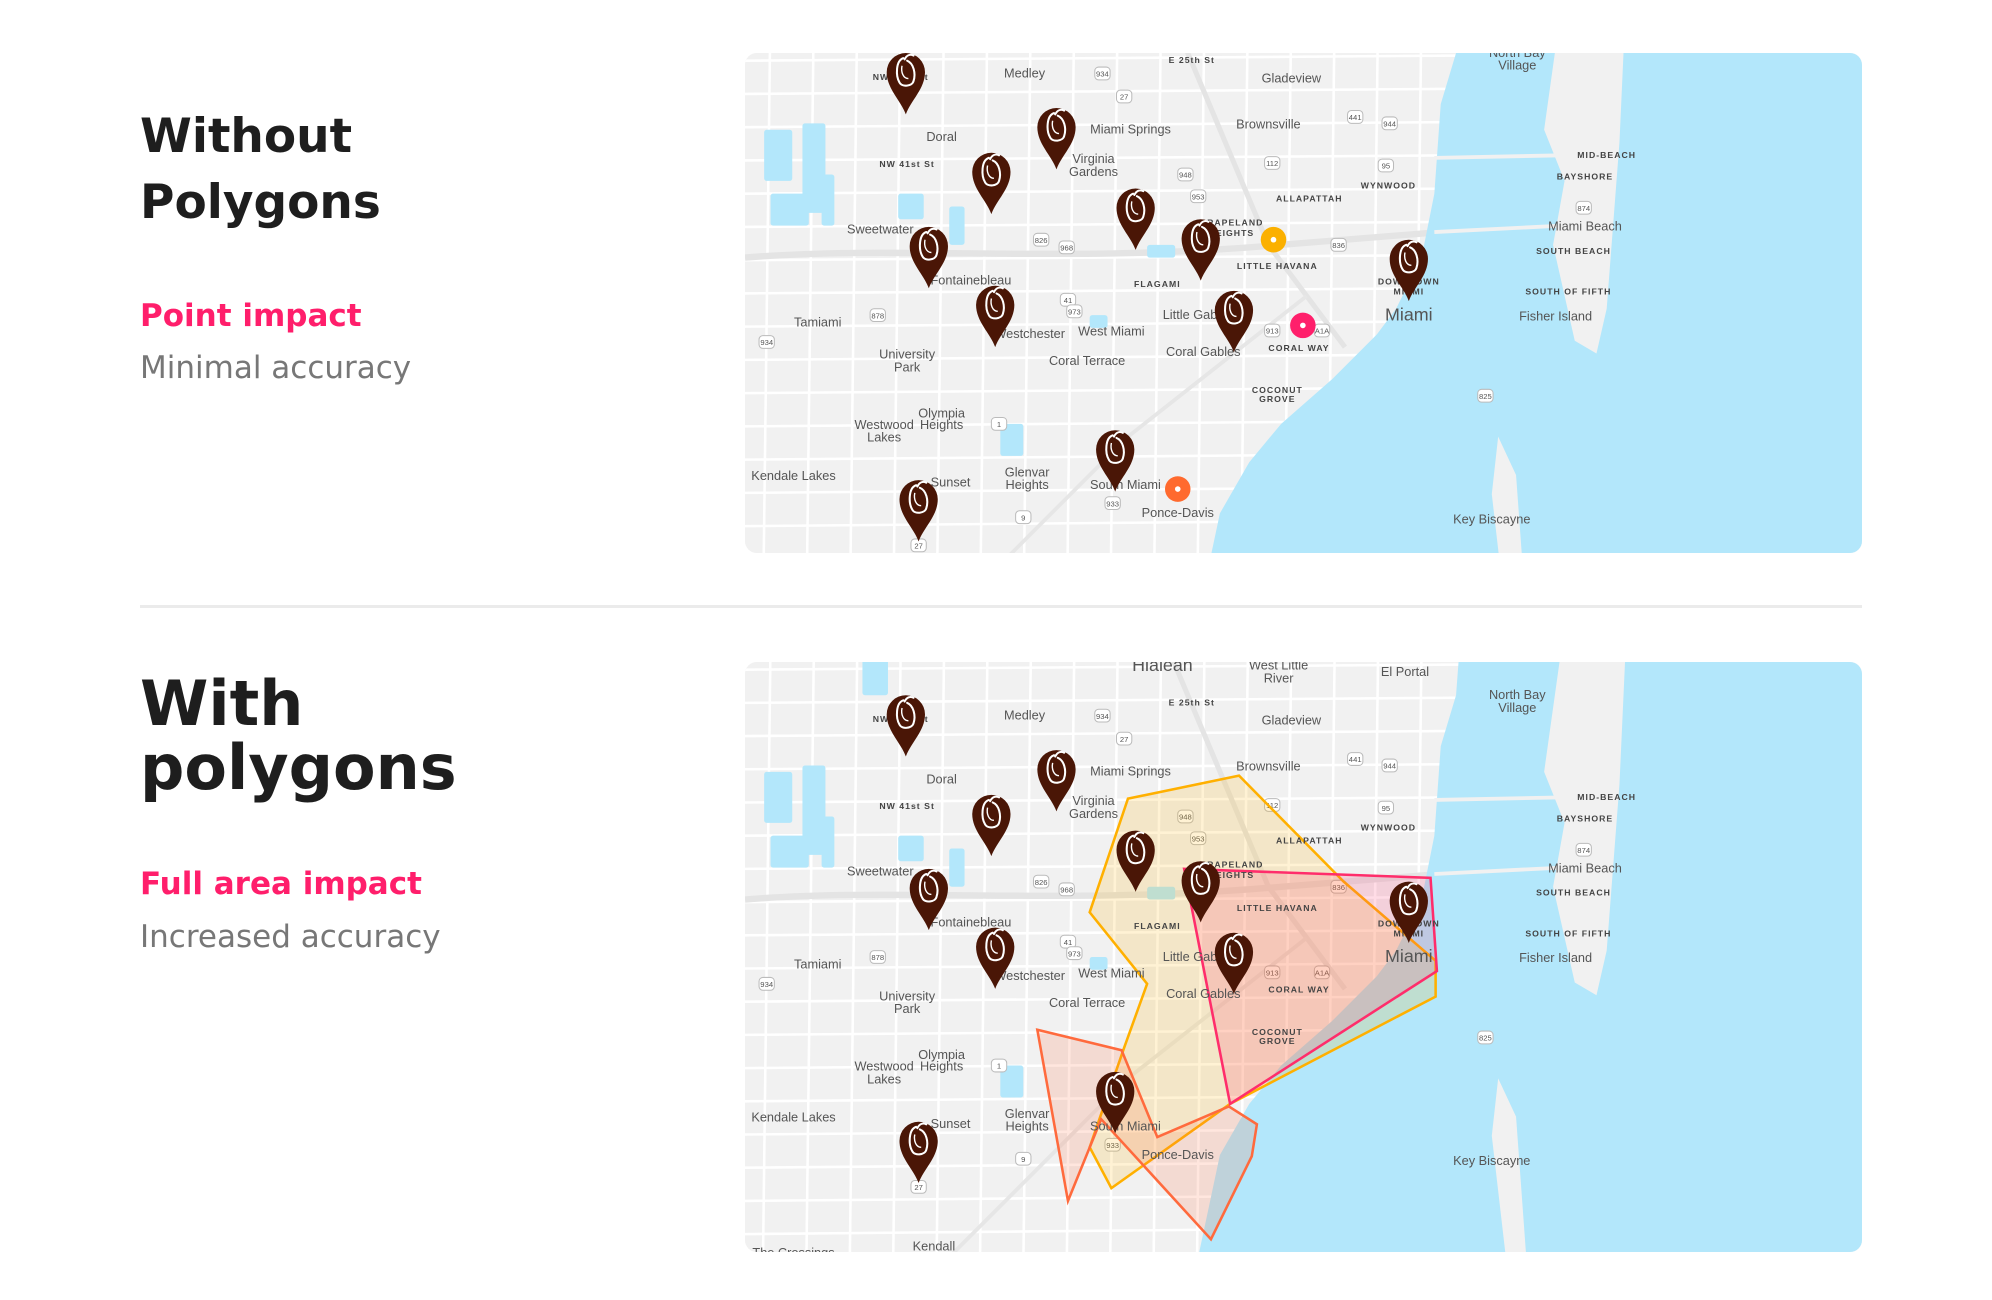 This screenshot has height=1300, width=1992. Describe the element at coordinates (1177, 489) in the screenshot. I see `impact-point-orange` at that location.